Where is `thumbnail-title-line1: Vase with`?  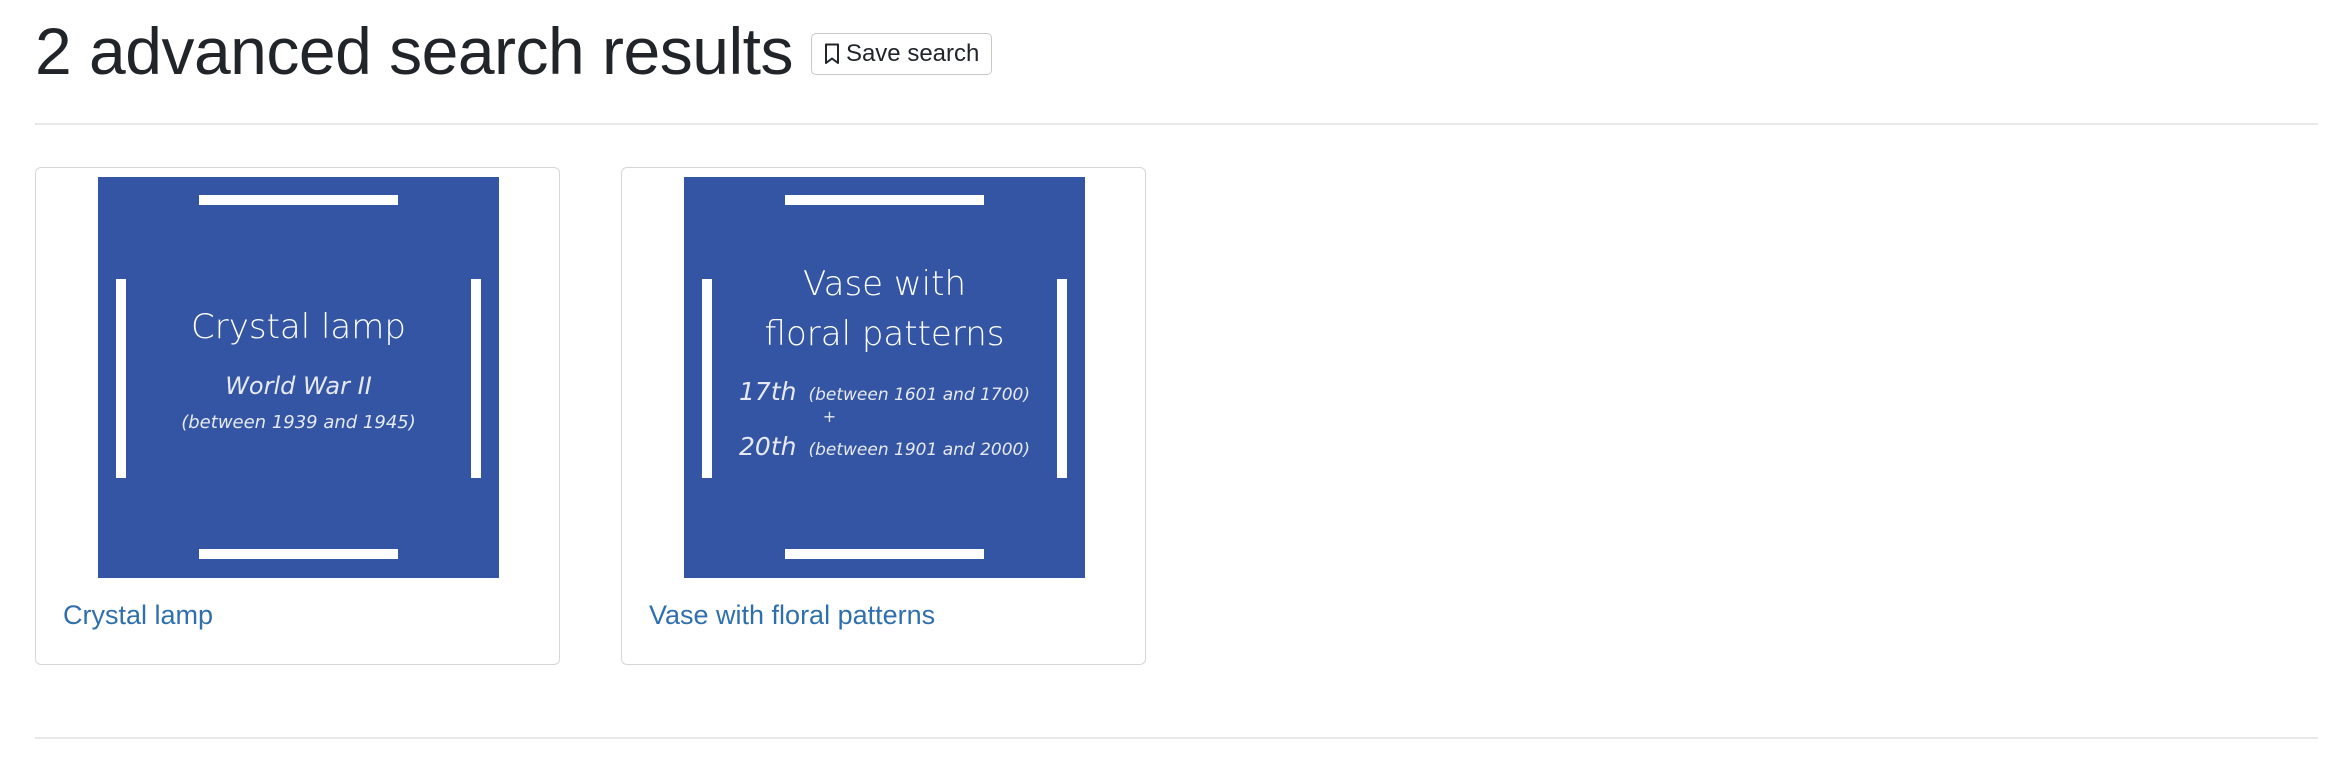 thumbnail-title-line1: Vase with is located at coordinates (884, 284).